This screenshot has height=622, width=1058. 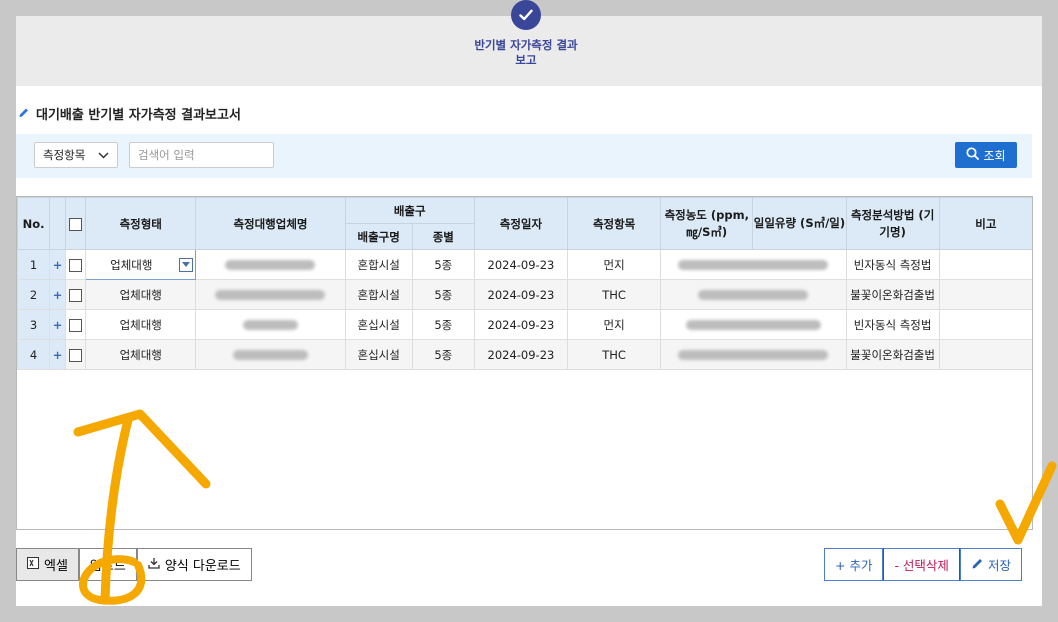 What do you see at coordinates (64, 155) in the screenshot?
I see `item-select-value: 측정항목` at bounding box center [64, 155].